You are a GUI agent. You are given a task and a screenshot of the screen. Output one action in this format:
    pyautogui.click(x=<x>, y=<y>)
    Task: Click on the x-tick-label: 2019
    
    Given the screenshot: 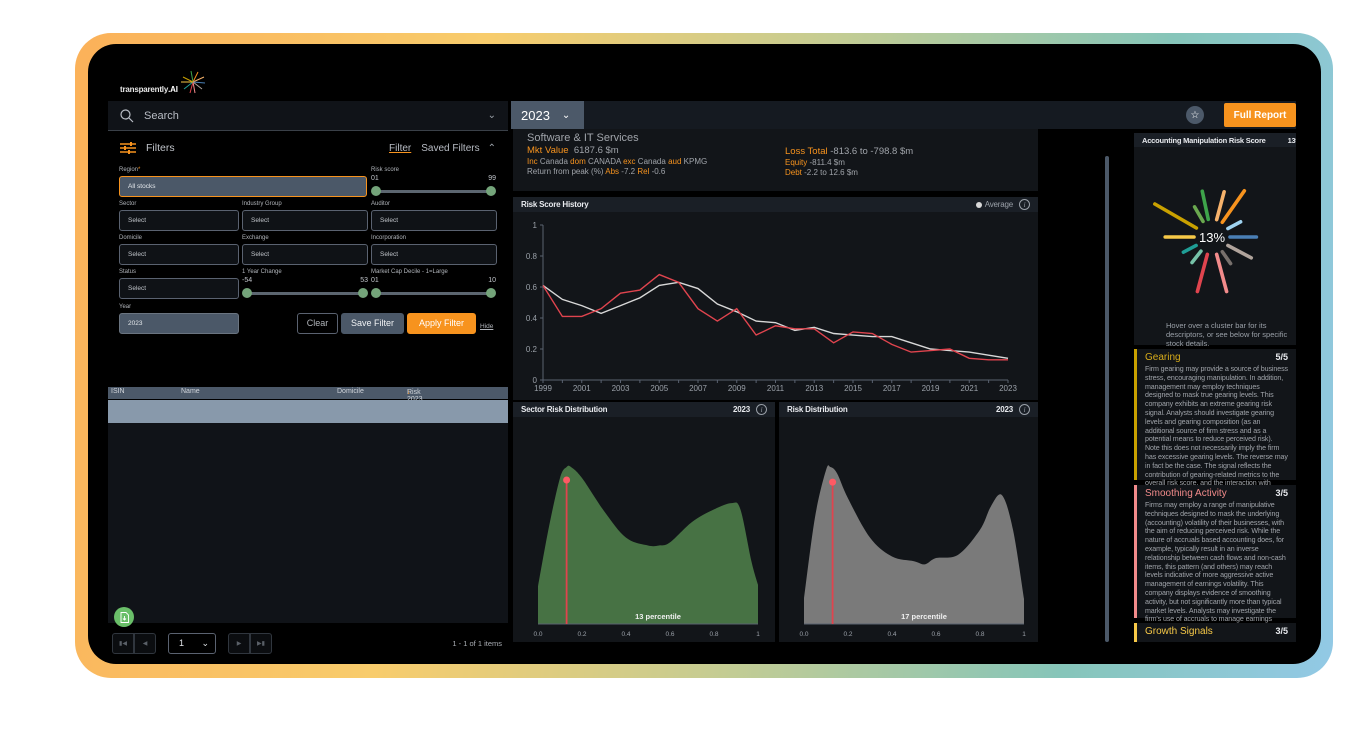 What is the action you would take?
    pyautogui.click(x=931, y=388)
    